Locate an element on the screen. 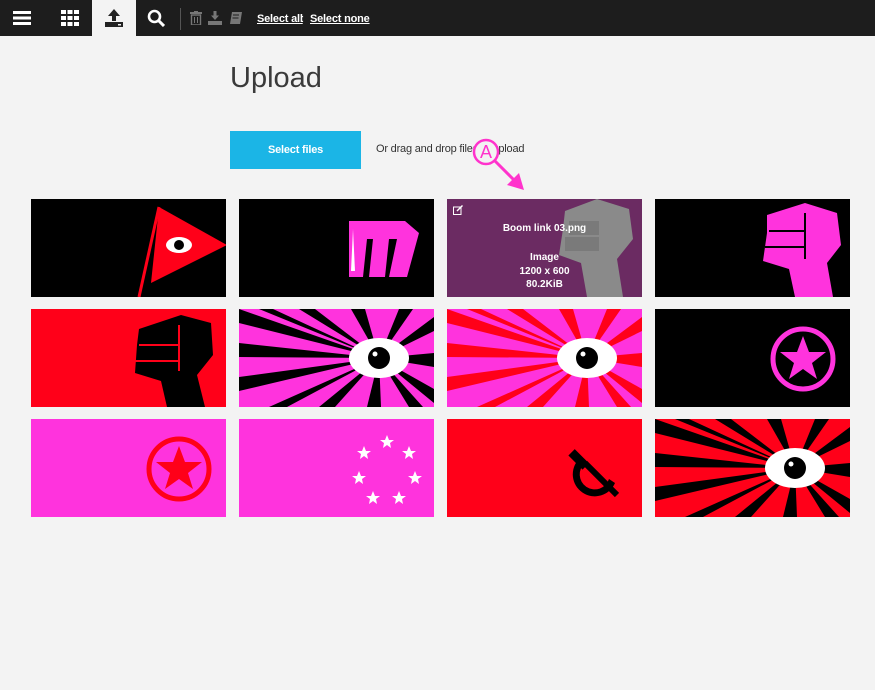 The image size is (875, 690). black-fist-image is located at coordinates (174, 361).